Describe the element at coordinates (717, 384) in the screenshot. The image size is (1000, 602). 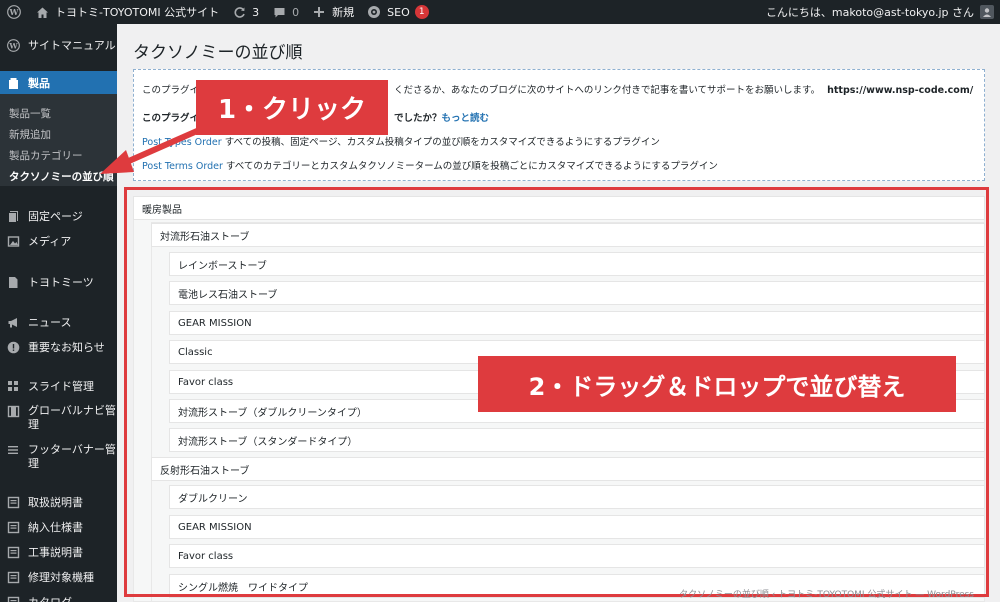
I see `step2-callout: 2・ドラッグ＆ドロップで並び替え` at that location.